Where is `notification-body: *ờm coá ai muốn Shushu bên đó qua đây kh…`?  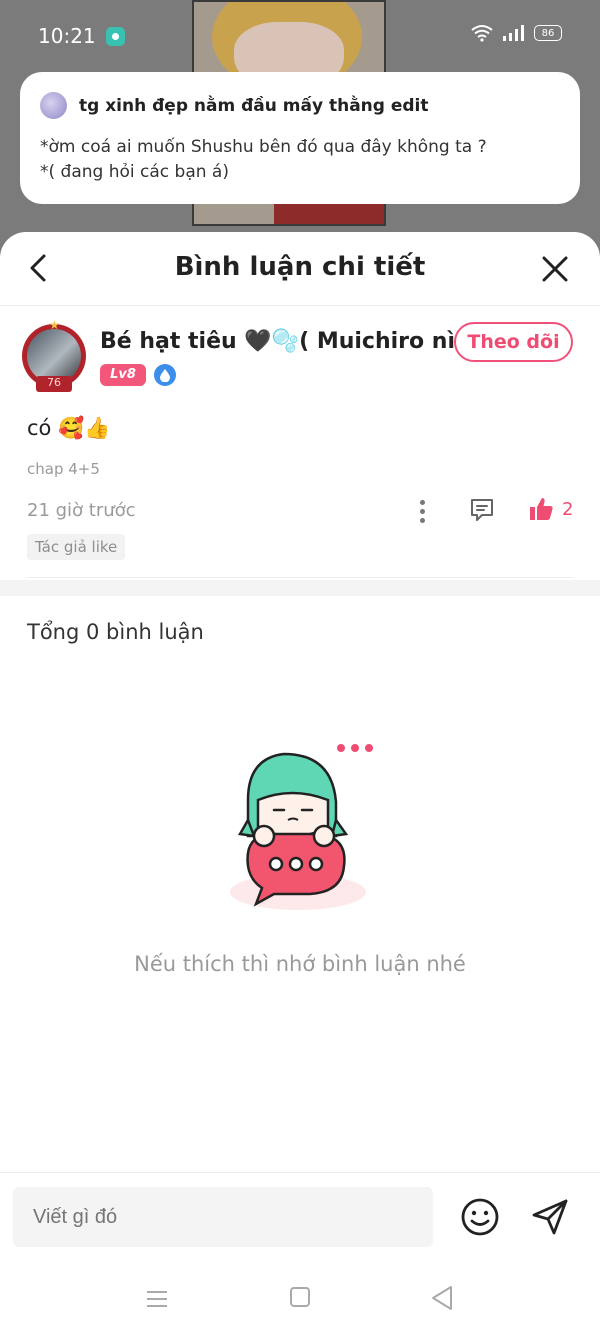
notification-body: *ờm coá ai muốn Shushu bên đó qua đây kh… is located at coordinates (263, 159).